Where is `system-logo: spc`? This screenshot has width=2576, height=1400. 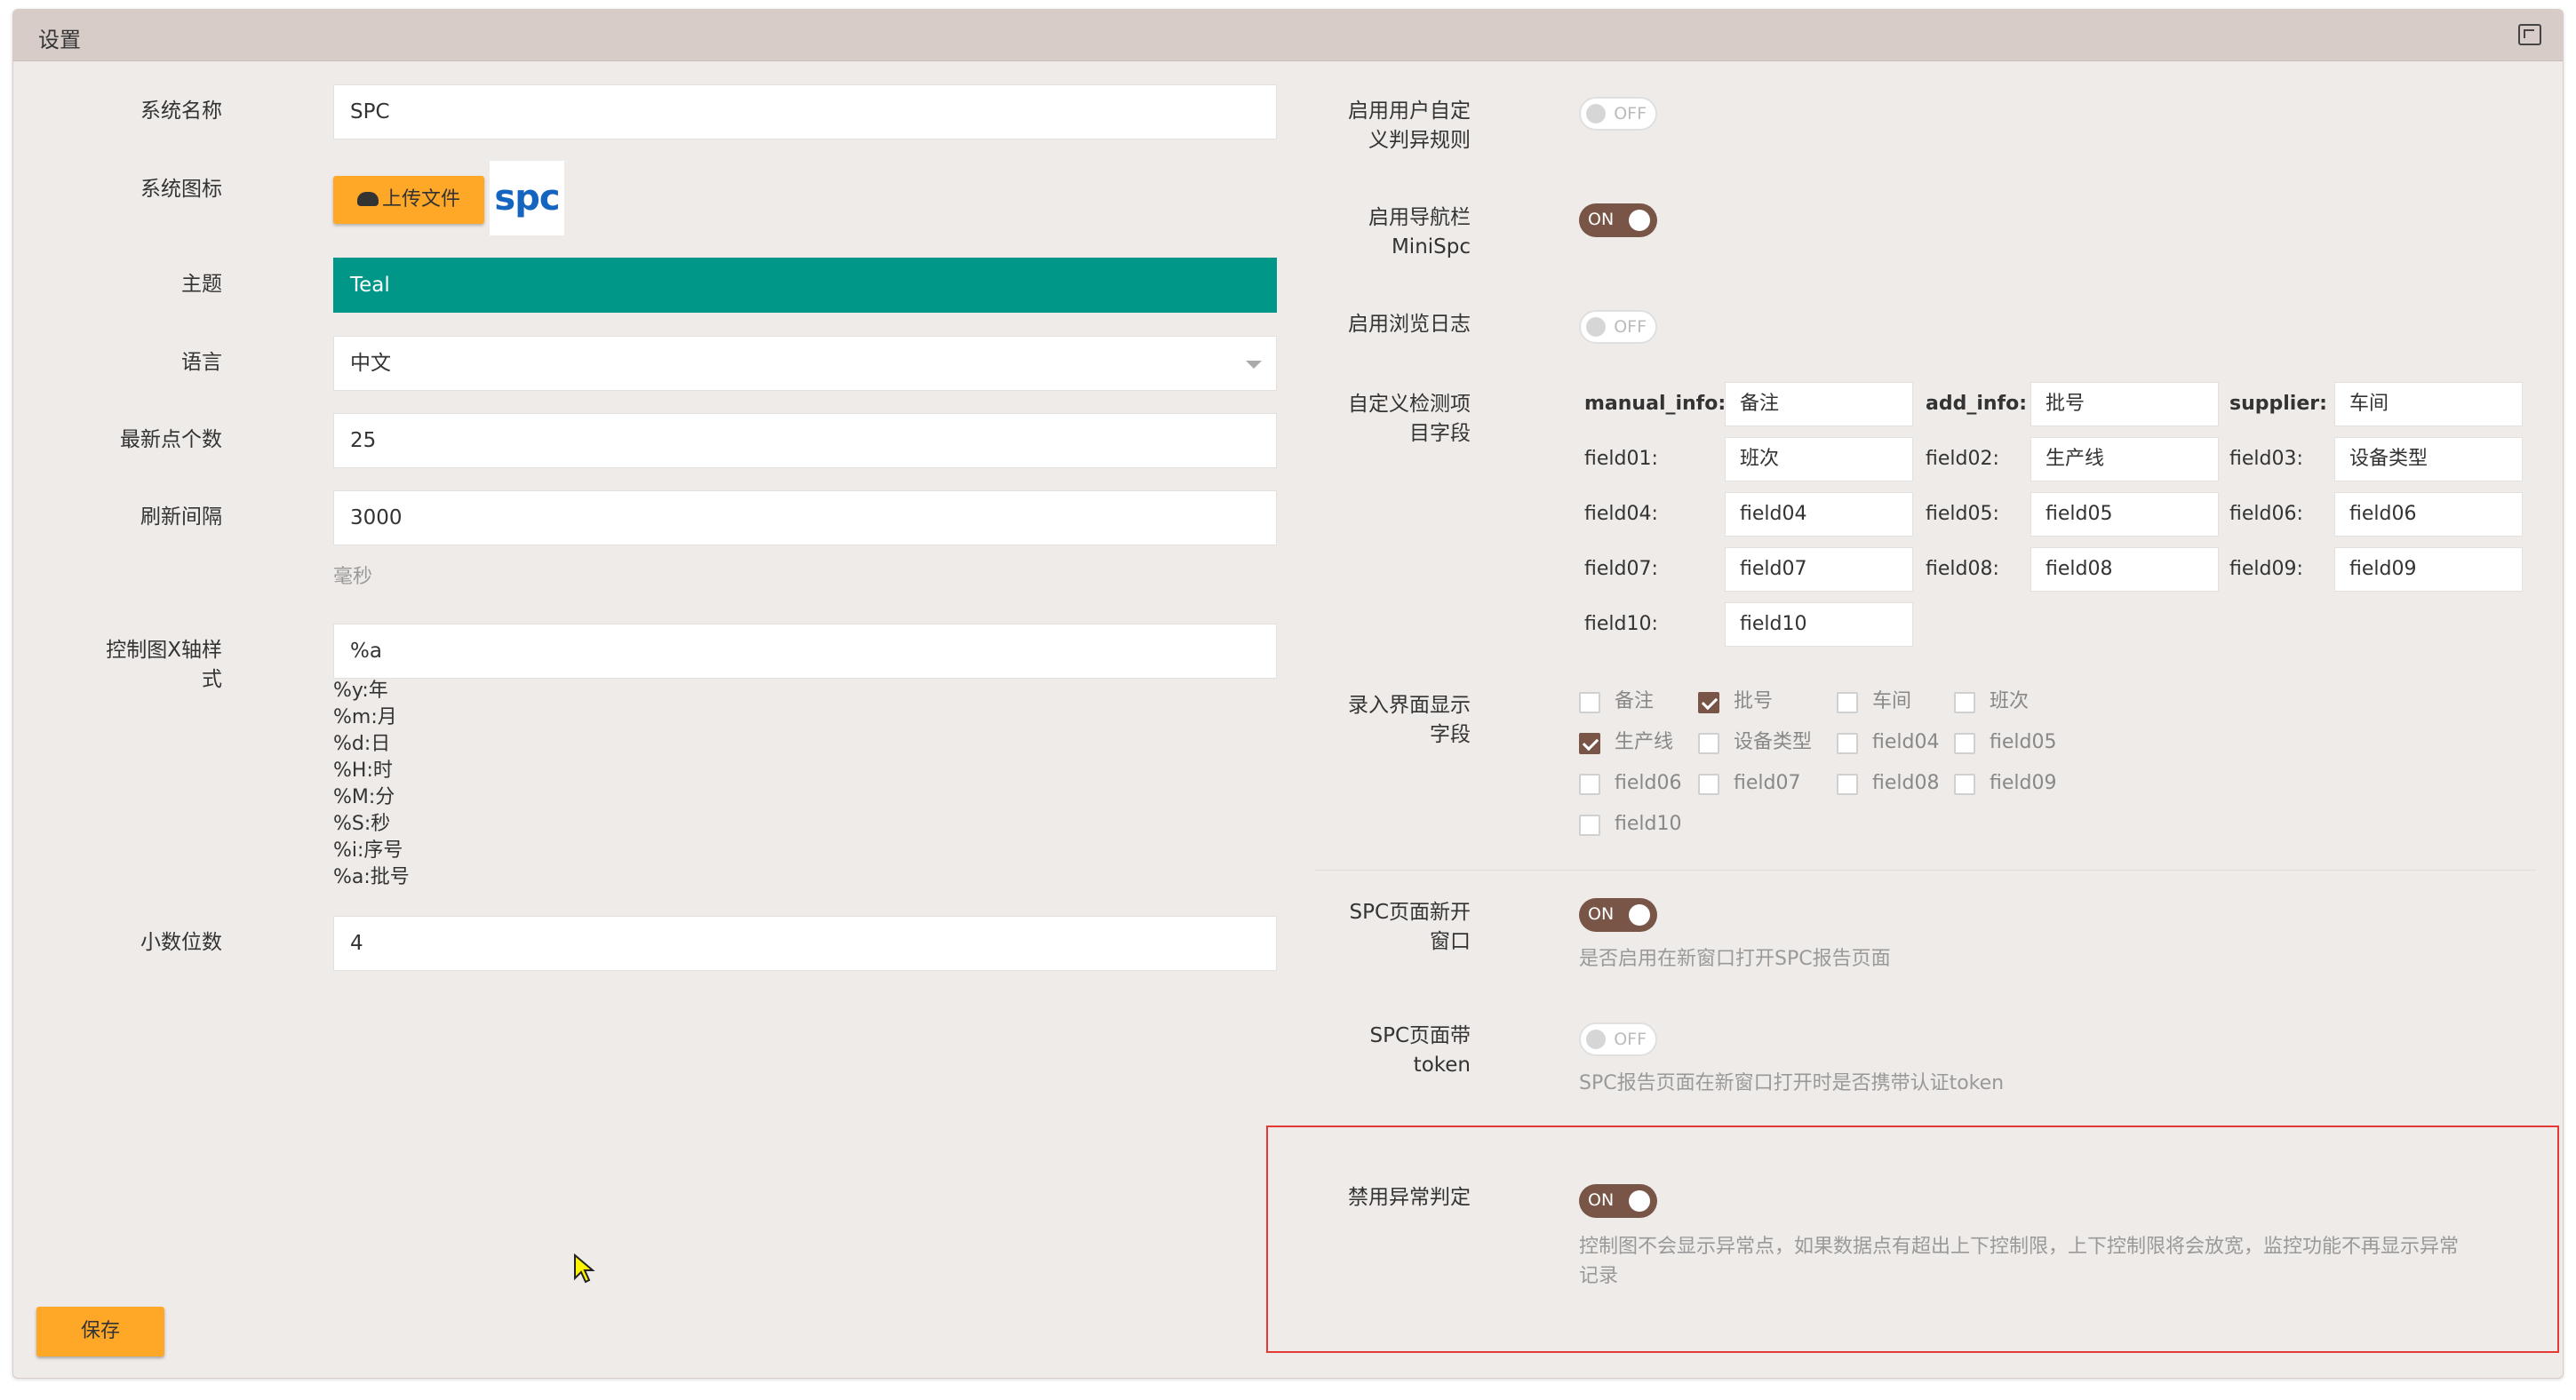 system-logo: spc is located at coordinates (527, 198).